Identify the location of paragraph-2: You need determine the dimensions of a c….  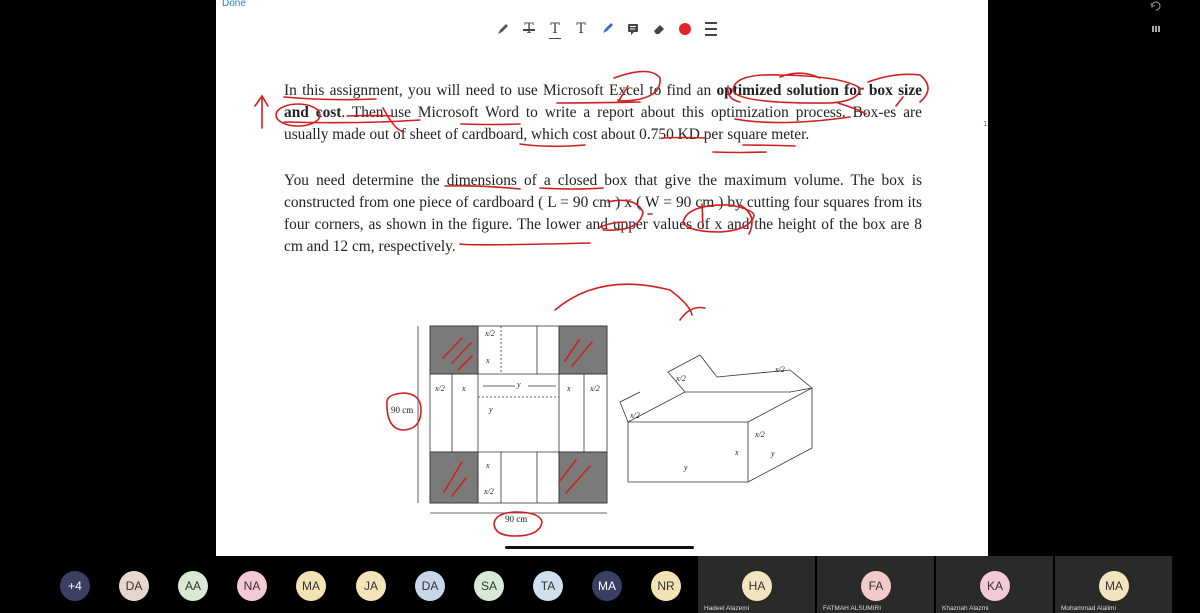
(603, 213).